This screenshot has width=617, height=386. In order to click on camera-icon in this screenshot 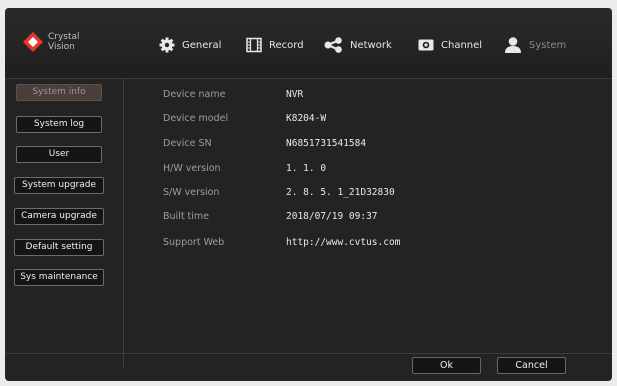, I will do `click(426, 45)`.